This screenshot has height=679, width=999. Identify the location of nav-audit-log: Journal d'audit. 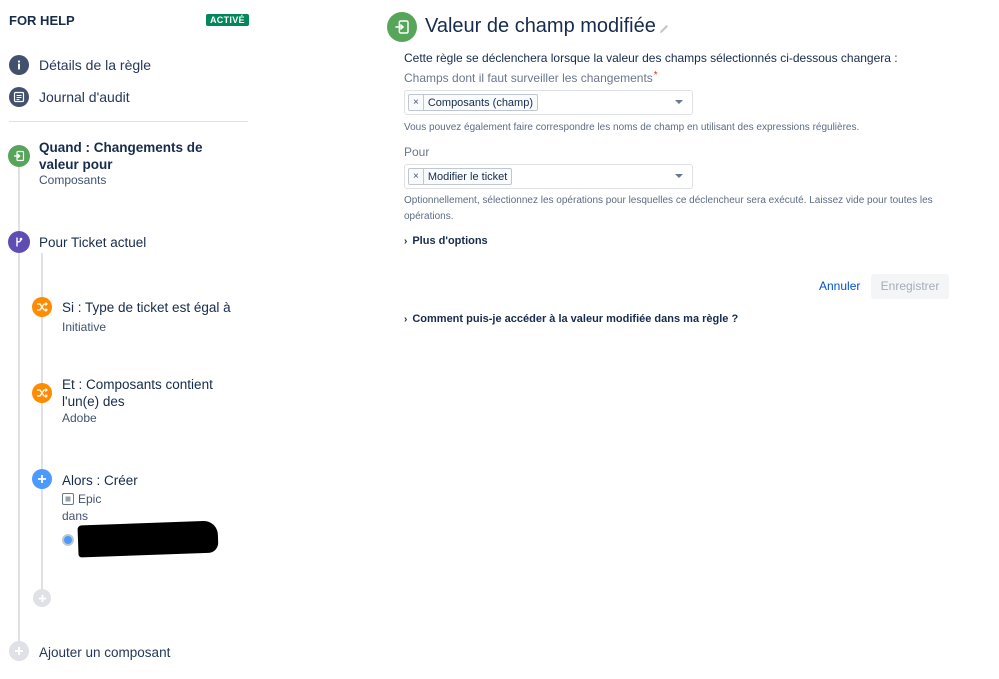
(69, 97).